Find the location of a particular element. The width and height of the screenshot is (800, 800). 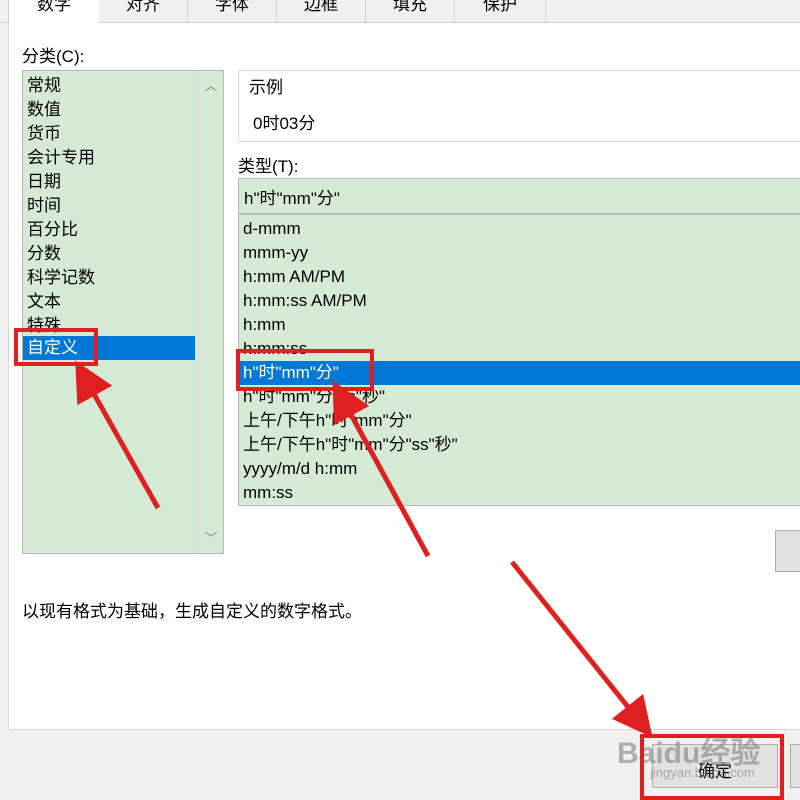

arrow-to-ok is located at coordinates (581, 649).